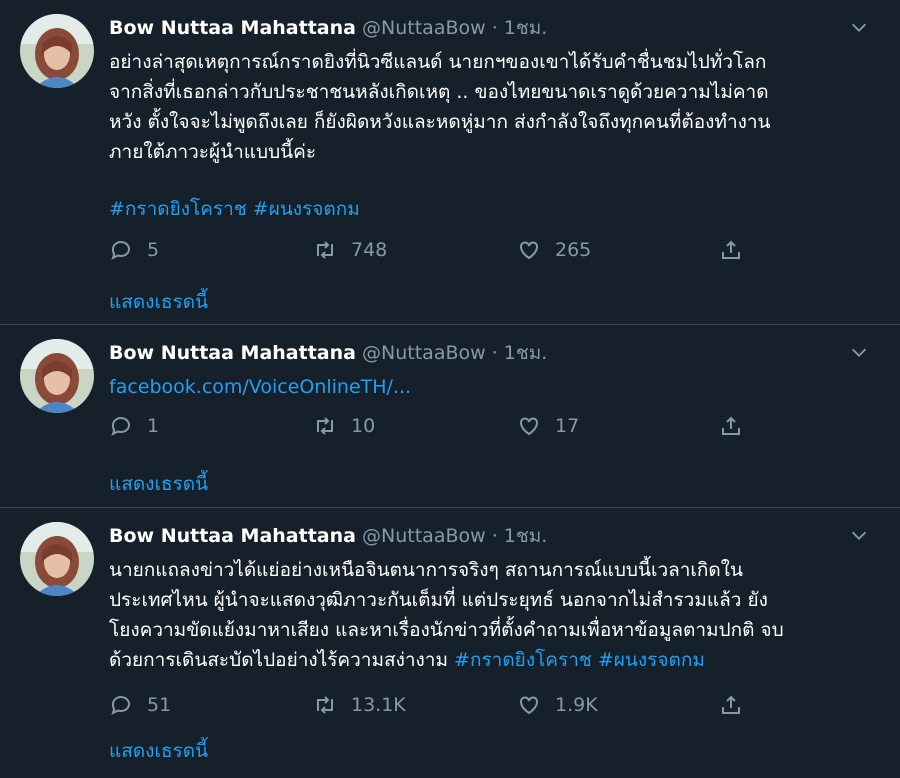  What do you see at coordinates (153, 250) in the screenshot?
I see `reply-count: 5` at bounding box center [153, 250].